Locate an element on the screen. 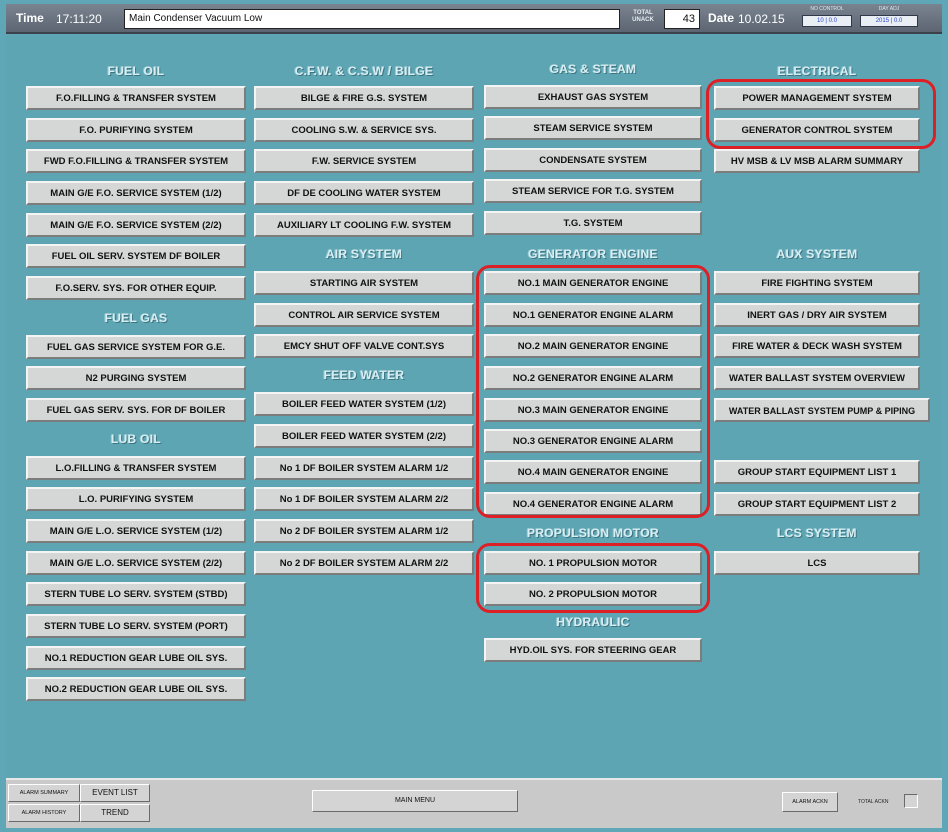 Image resolution: width=948 pixels, height=832 pixels. date-value: 10.02.15 is located at coordinates (761, 19).